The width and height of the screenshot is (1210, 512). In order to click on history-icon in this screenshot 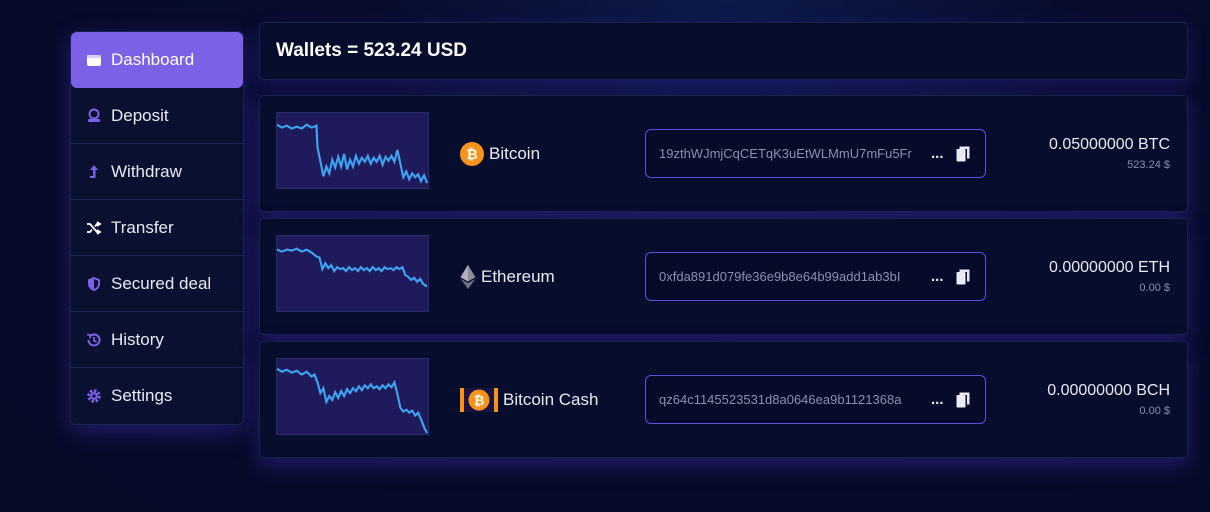, I will do `click(94, 340)`.